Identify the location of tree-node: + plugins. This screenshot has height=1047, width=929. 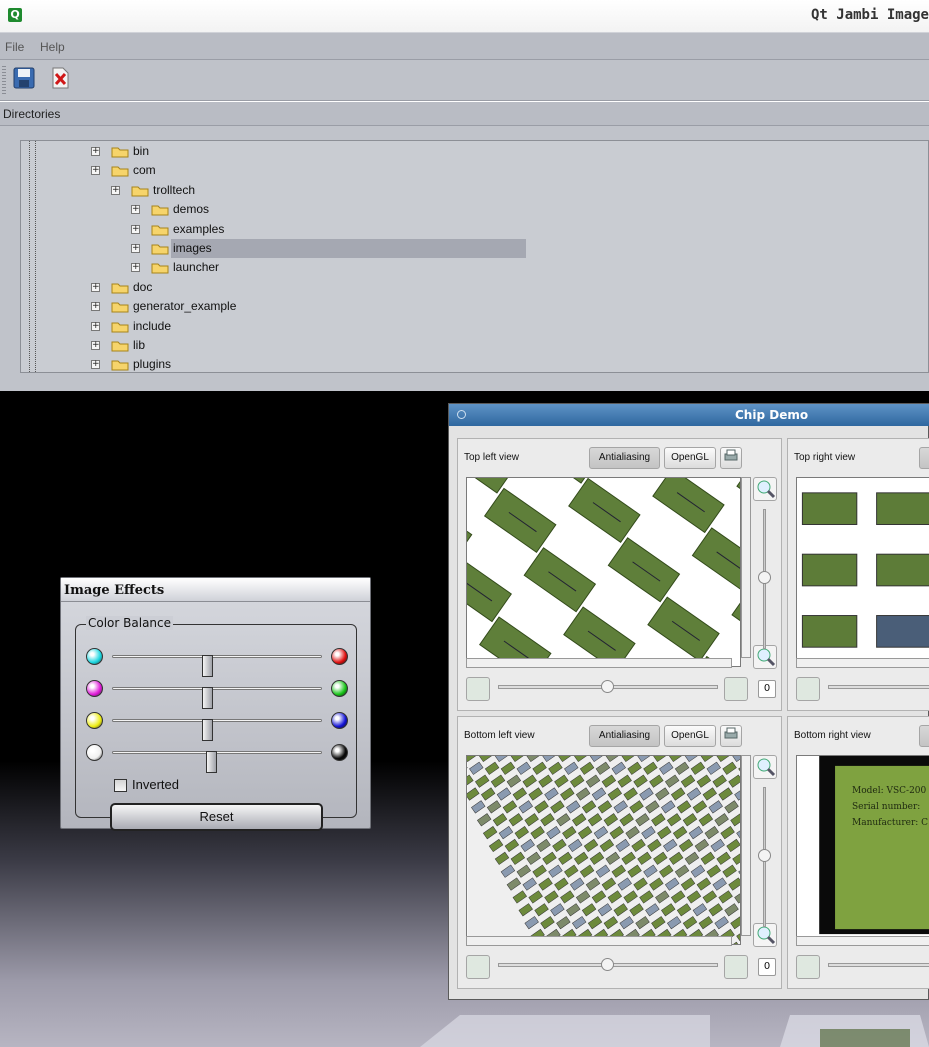
(474, 363).